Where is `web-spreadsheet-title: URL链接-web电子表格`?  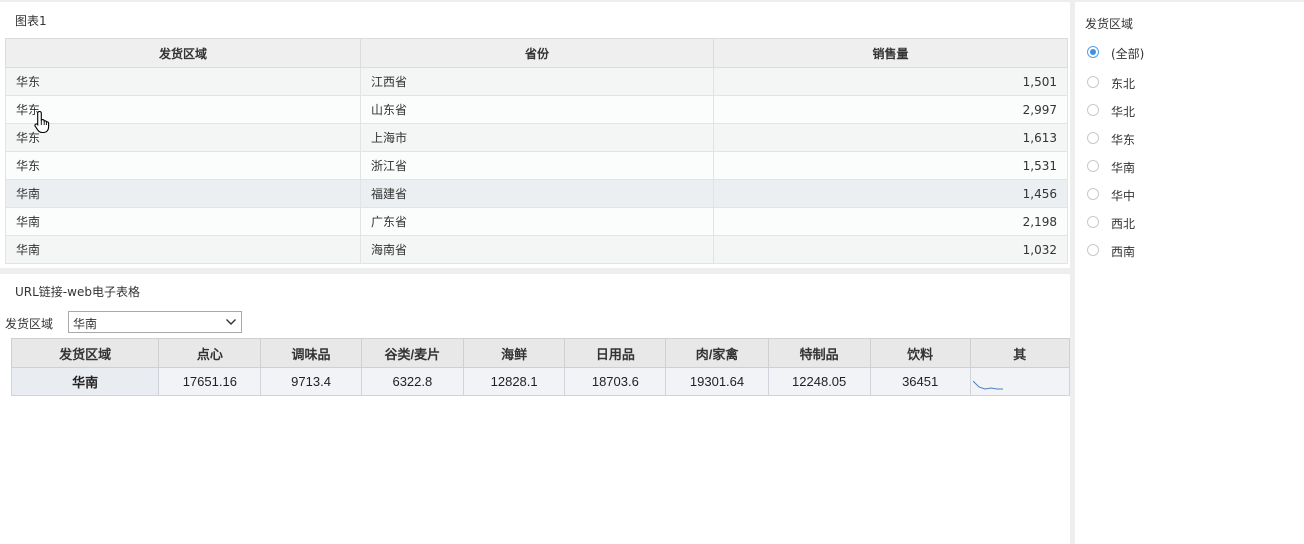 web-spreadsheet-title: URL链接-web电子表格 is located at coordinates (77, 292).